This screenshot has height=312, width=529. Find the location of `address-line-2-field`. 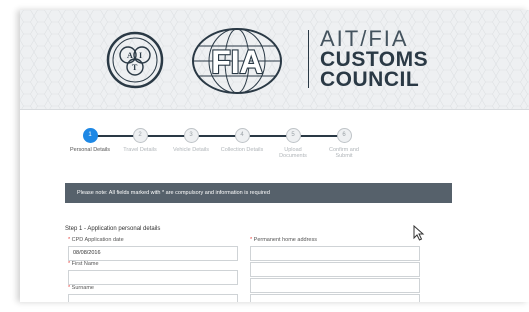

address-line-2-field is located at coordinates (335, 269).